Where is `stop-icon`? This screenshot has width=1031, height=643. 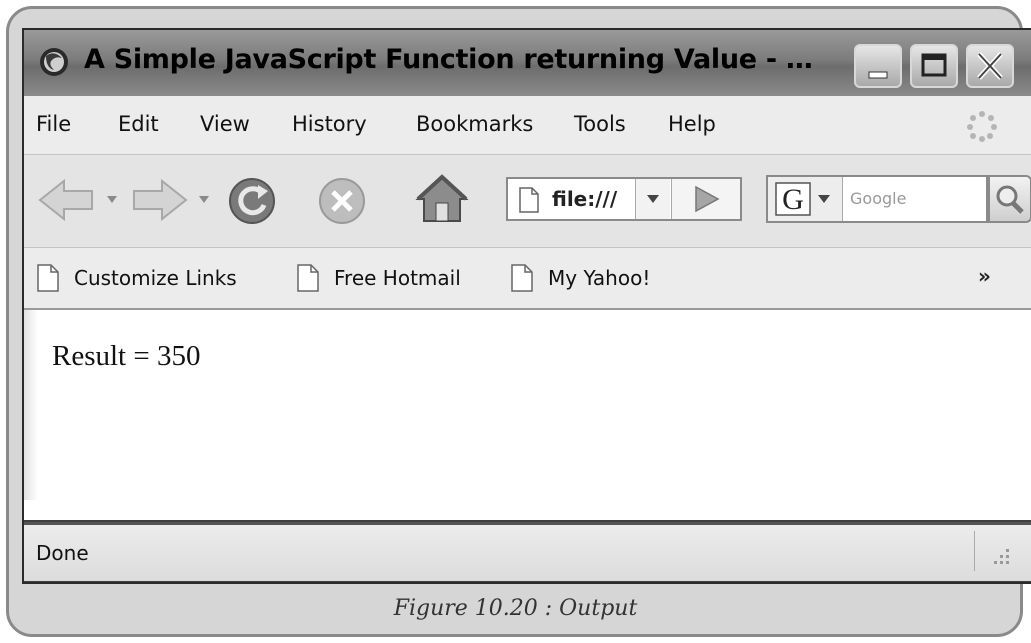
stop-icon is located at coordinates (342, 201).